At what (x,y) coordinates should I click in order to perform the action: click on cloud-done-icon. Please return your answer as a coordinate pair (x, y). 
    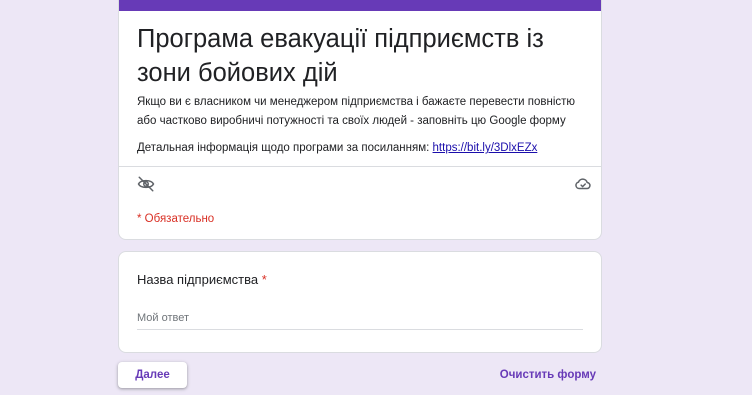
    Looking at the image, I should click on (583, 184).